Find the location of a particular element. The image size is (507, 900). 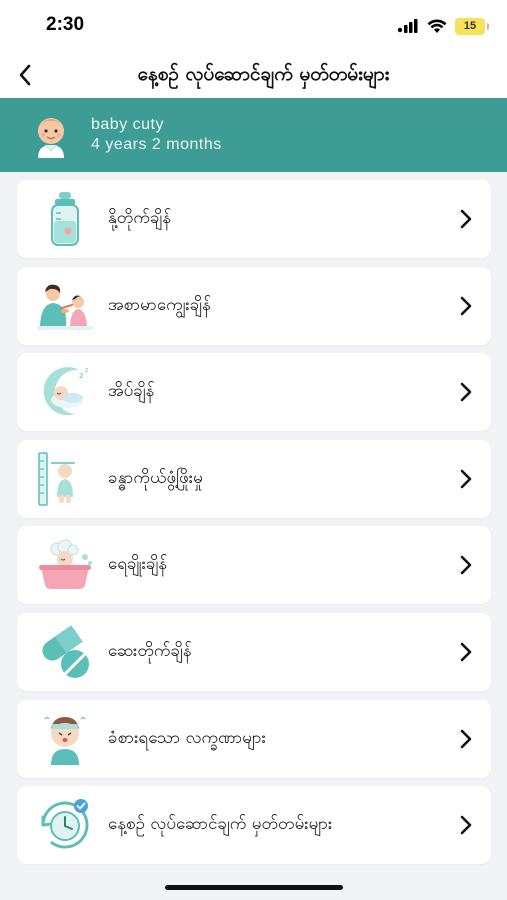

child-age: 4 years 2 months is located at coordinates (156, 144).